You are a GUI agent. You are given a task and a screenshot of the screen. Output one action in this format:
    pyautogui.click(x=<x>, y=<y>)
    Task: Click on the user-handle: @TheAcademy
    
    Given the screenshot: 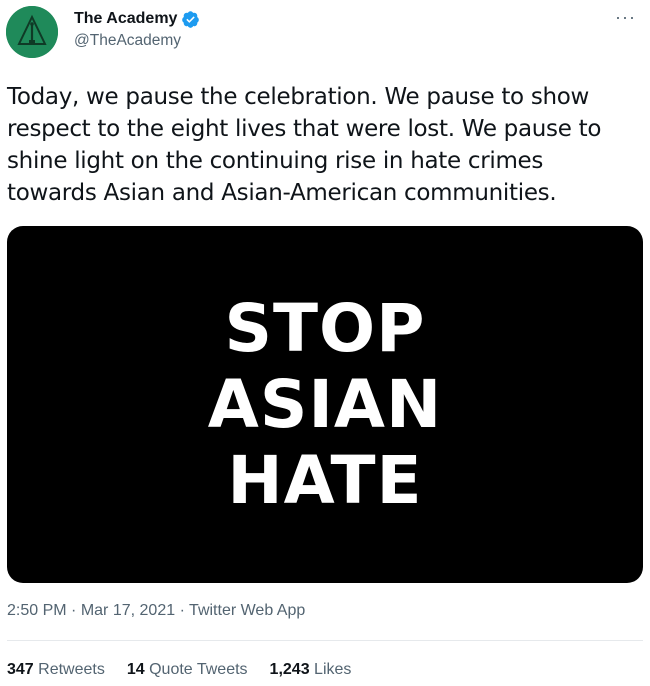 What is the action you would take?
    pyautogui.click(x=137, y=41)
    